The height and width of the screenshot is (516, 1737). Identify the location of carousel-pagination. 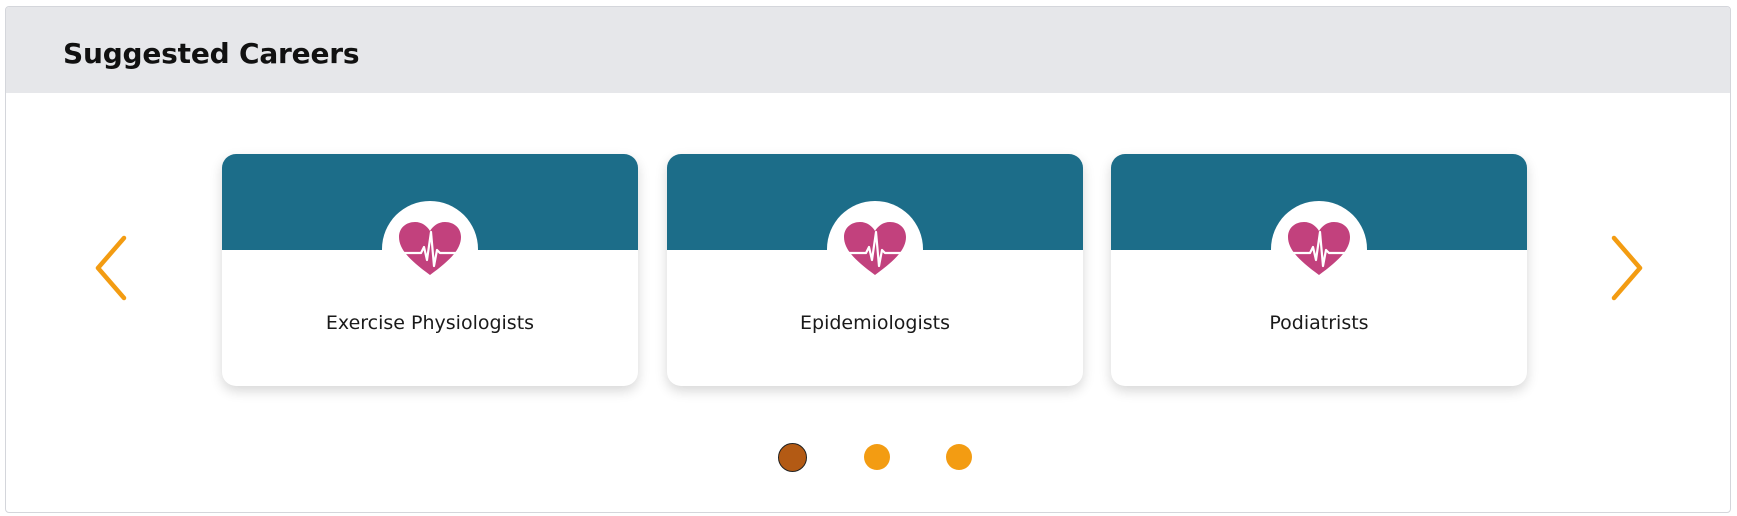
(868, 458).